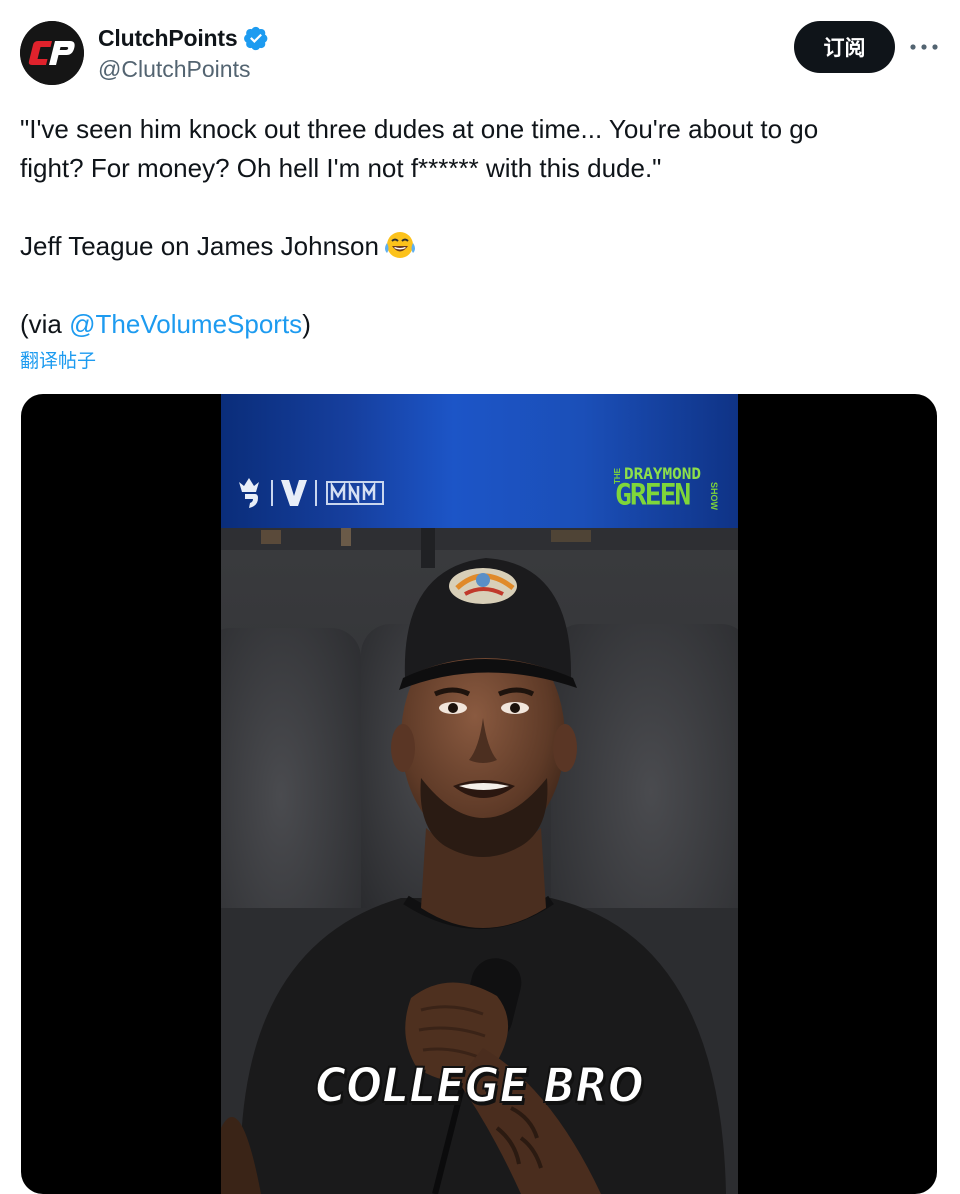 Image resolution: width=960 pixels, height=1194 pixels. Describe the element at coordinates (483, 586) in the screenshot. I see `cap-logo` at that location.